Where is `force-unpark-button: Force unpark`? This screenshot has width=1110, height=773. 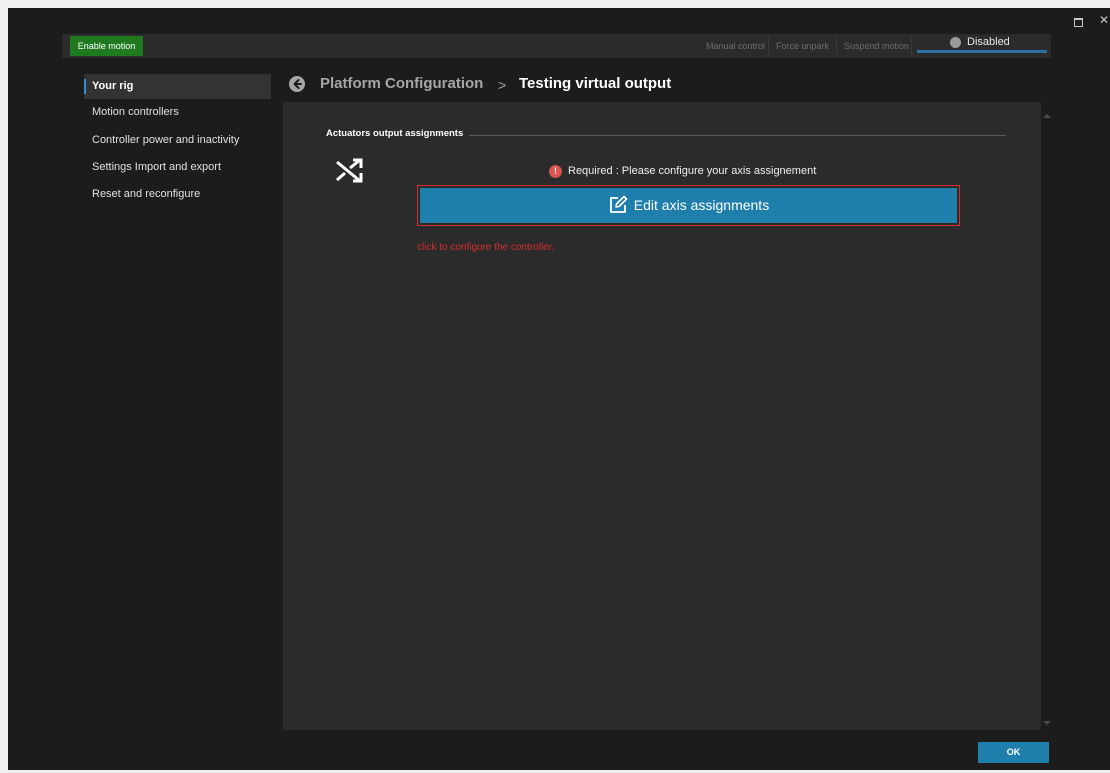 force-unpark-button: Force unpark is located at coordinates (802, 46).